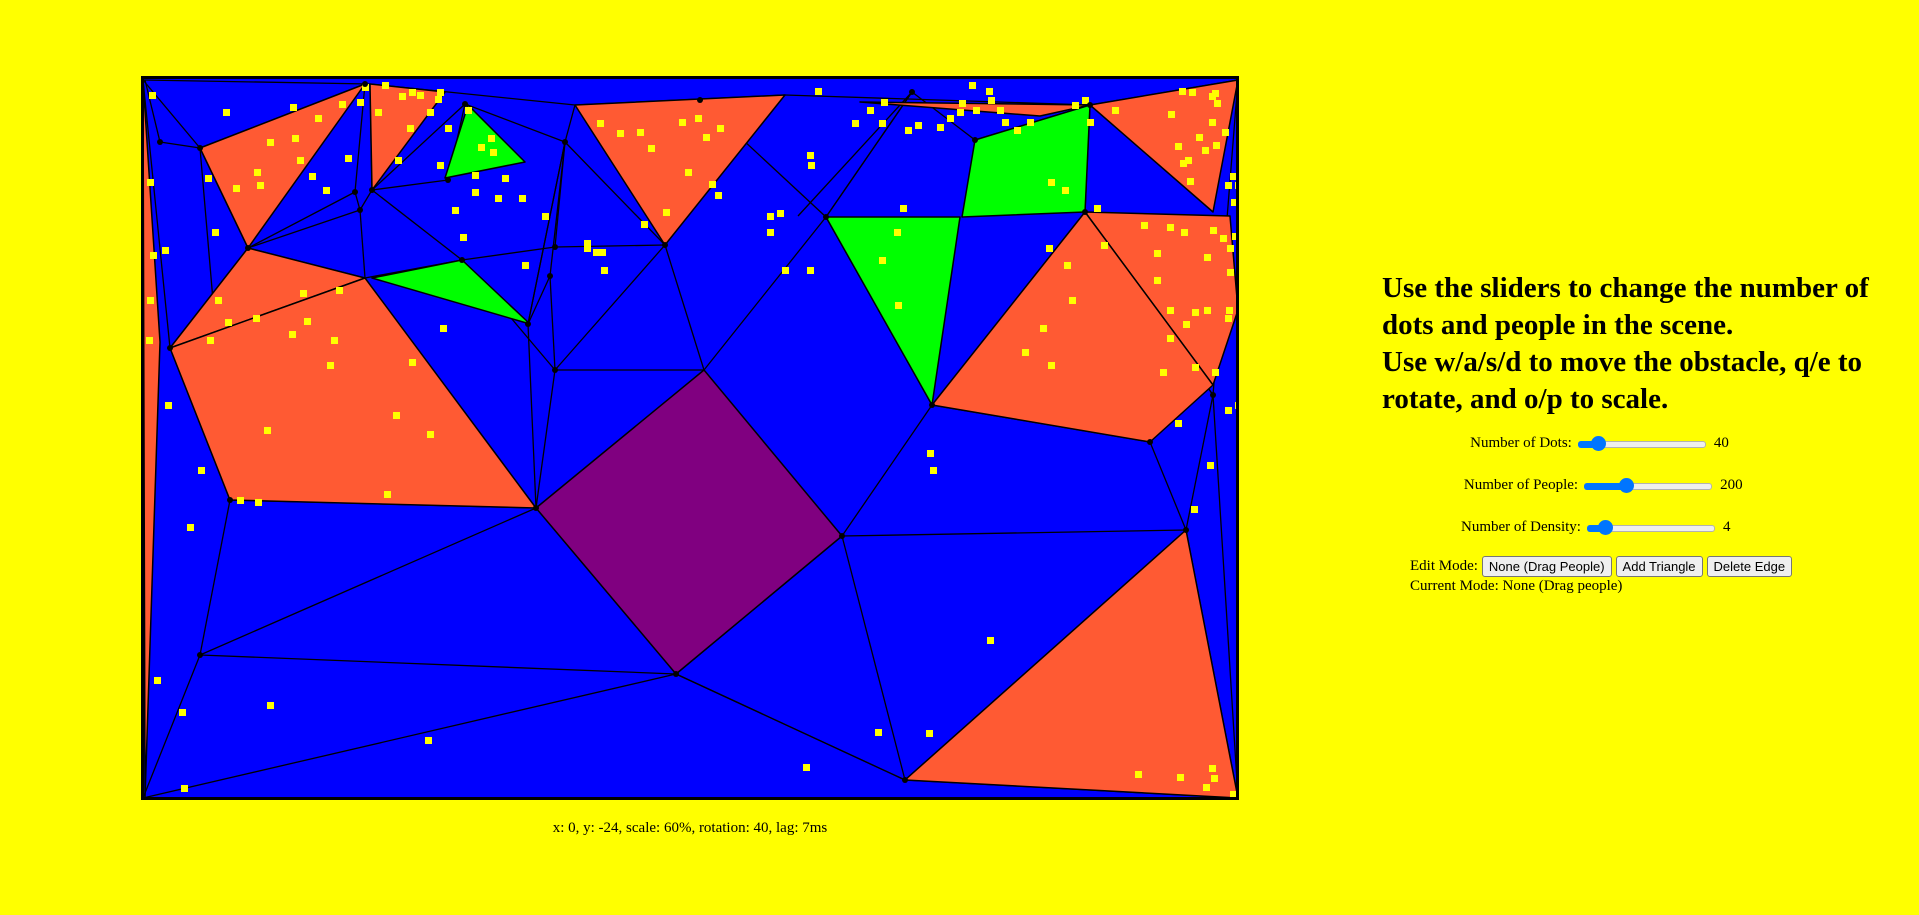  I want to click on dots-slider, so click(1641, 443).